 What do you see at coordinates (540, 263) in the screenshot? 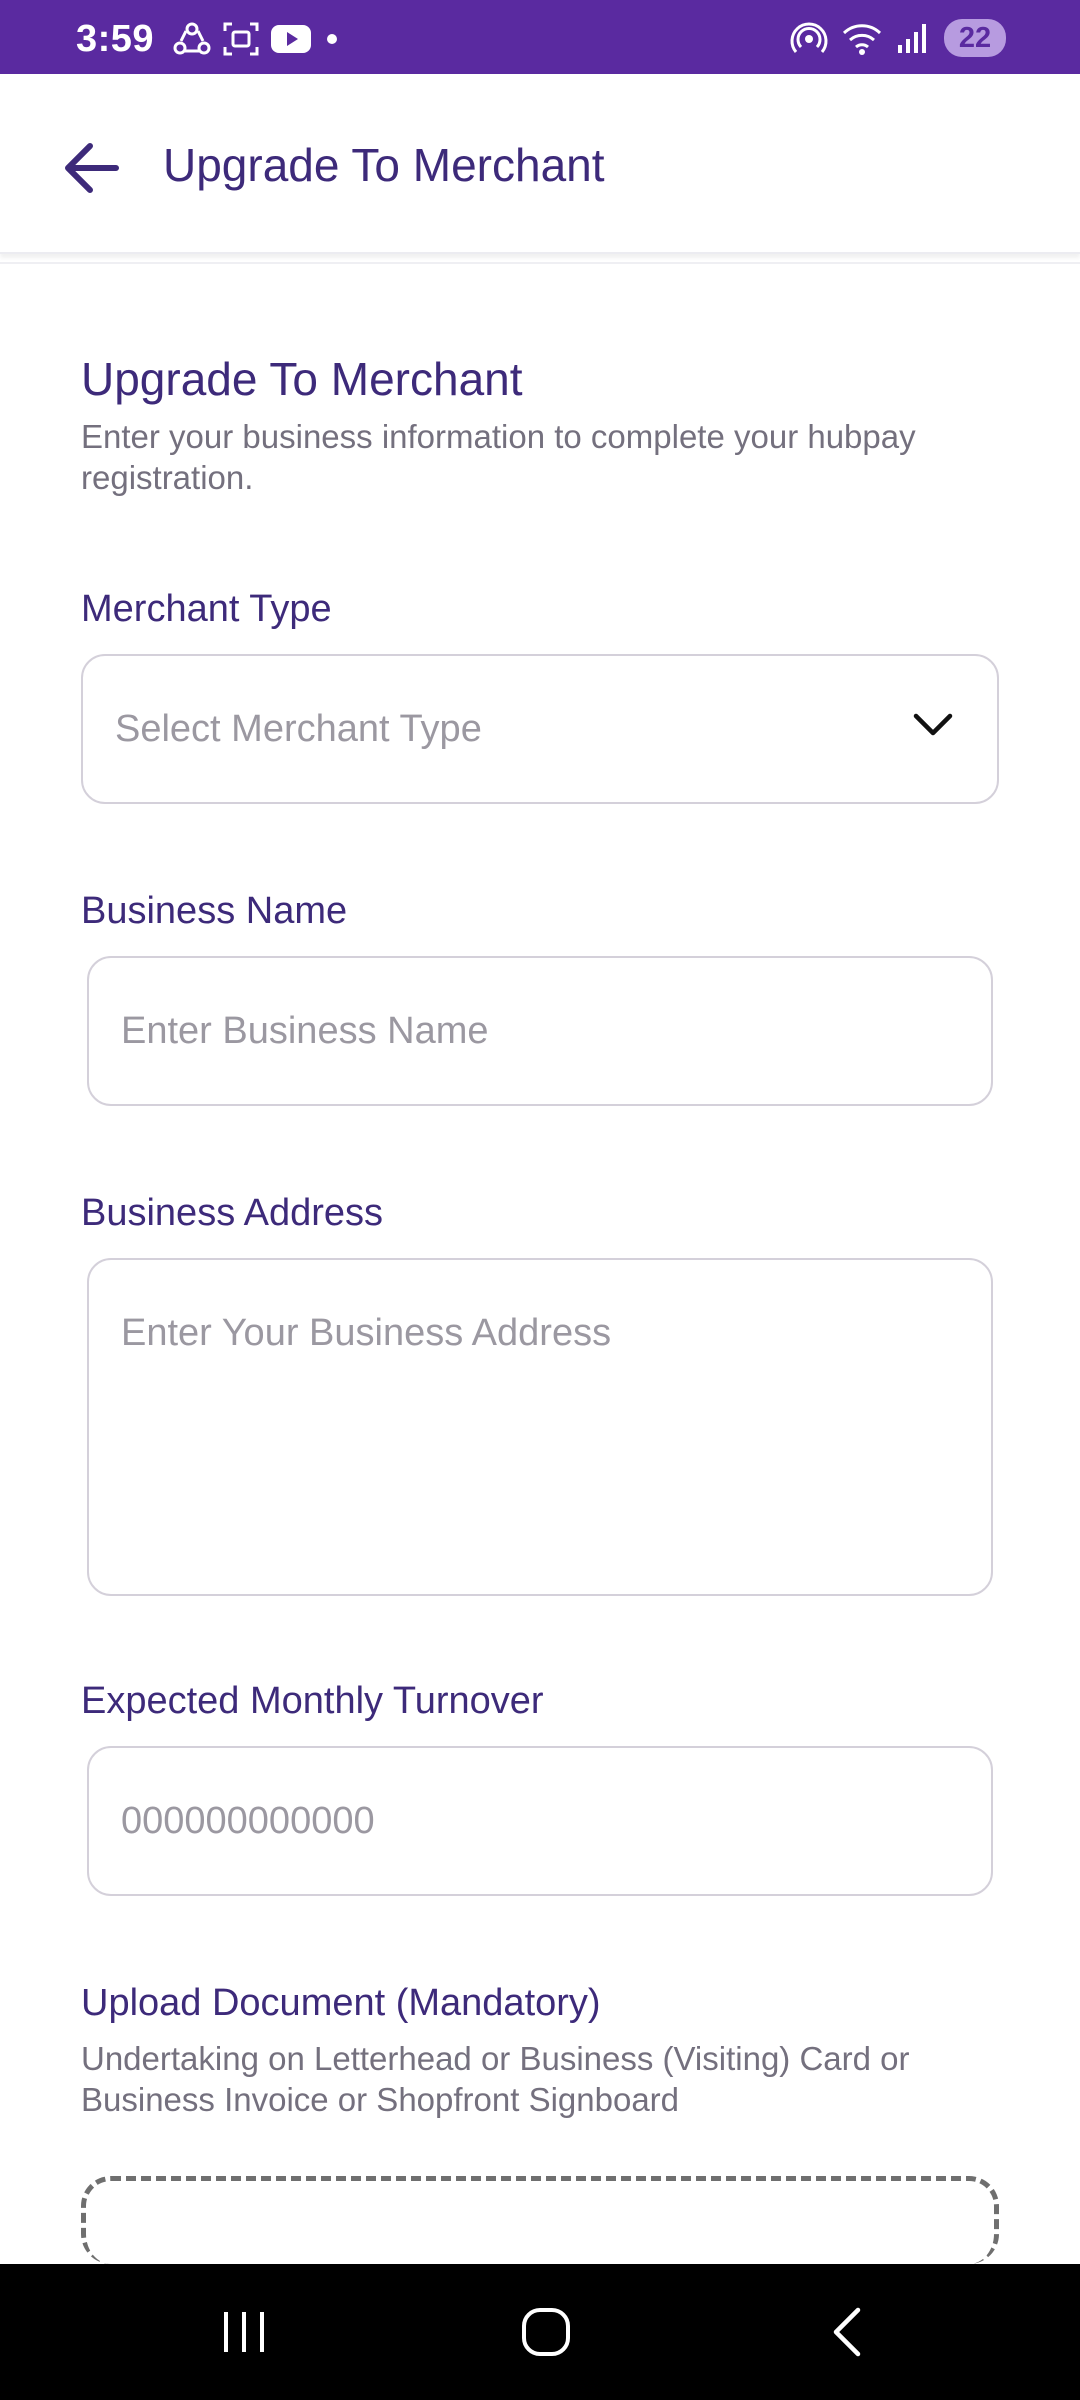
I see `divider` at bounding box center [540, 263].